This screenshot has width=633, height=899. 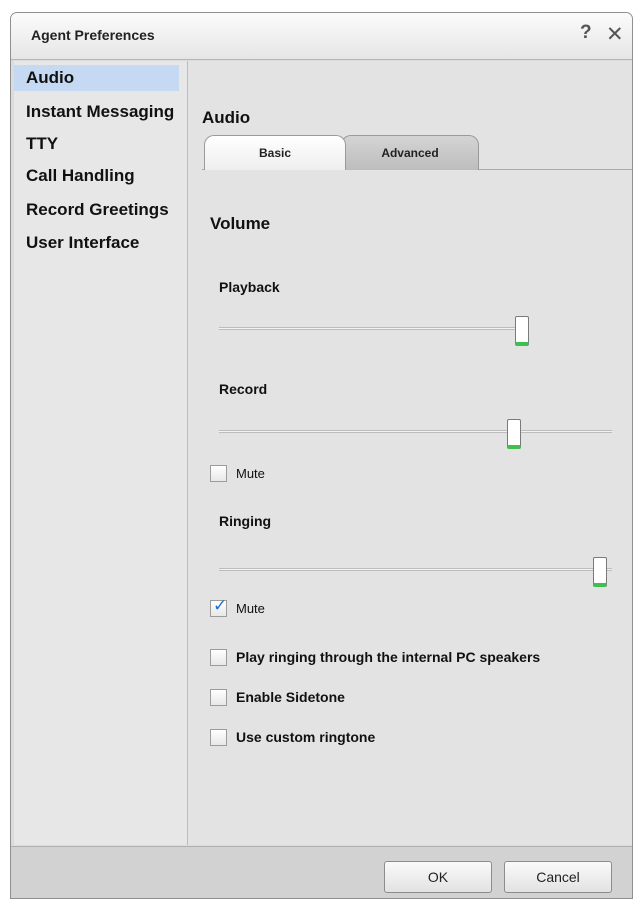 What do you see at coordinates (94, 112) in the screenshot?
I see `sidebar-item-instant-messaging: Instant Messaging` at bounding box center [94, 112].